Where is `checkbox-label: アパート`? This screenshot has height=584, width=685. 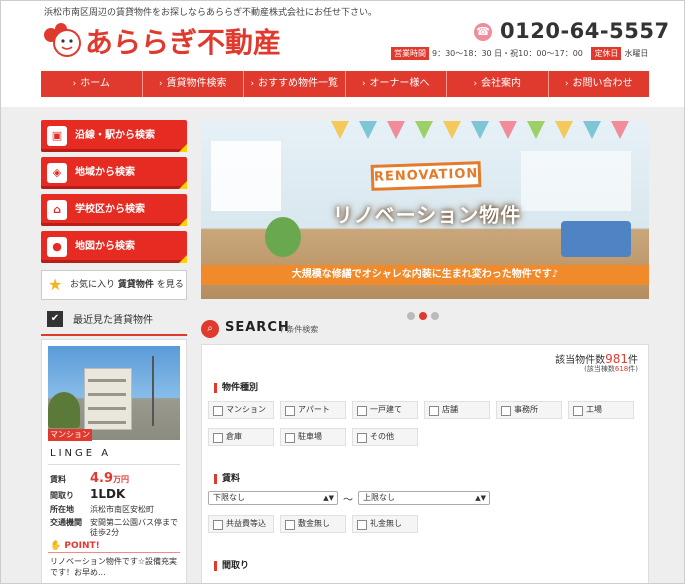 checkbox-label: アパート is located at coordinates (314, 409).